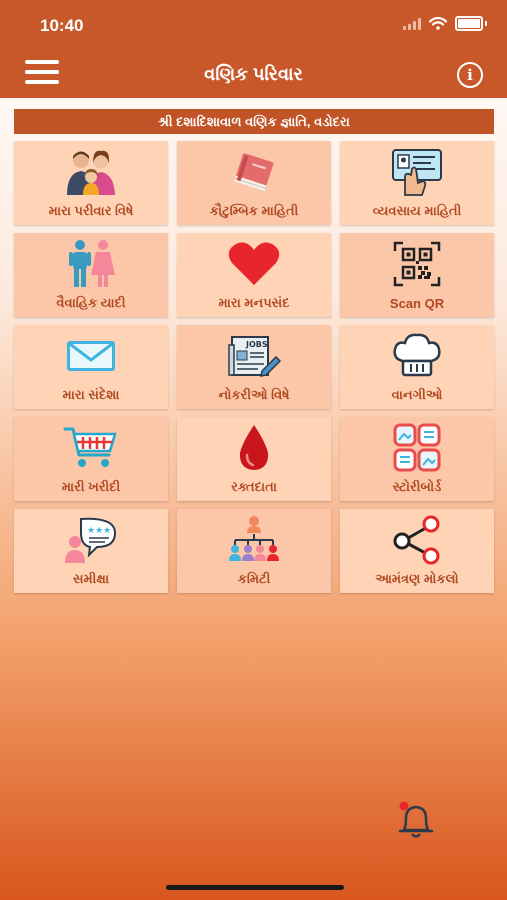  I want to click on family-icon, so click(91, 172).